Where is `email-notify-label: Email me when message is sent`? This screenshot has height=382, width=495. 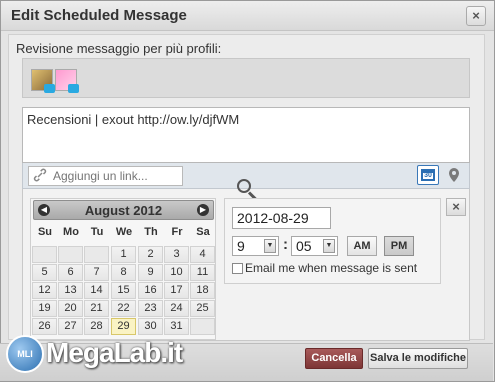
email-notify-label: Email me when message is sent is located at coordinates (331, 268).